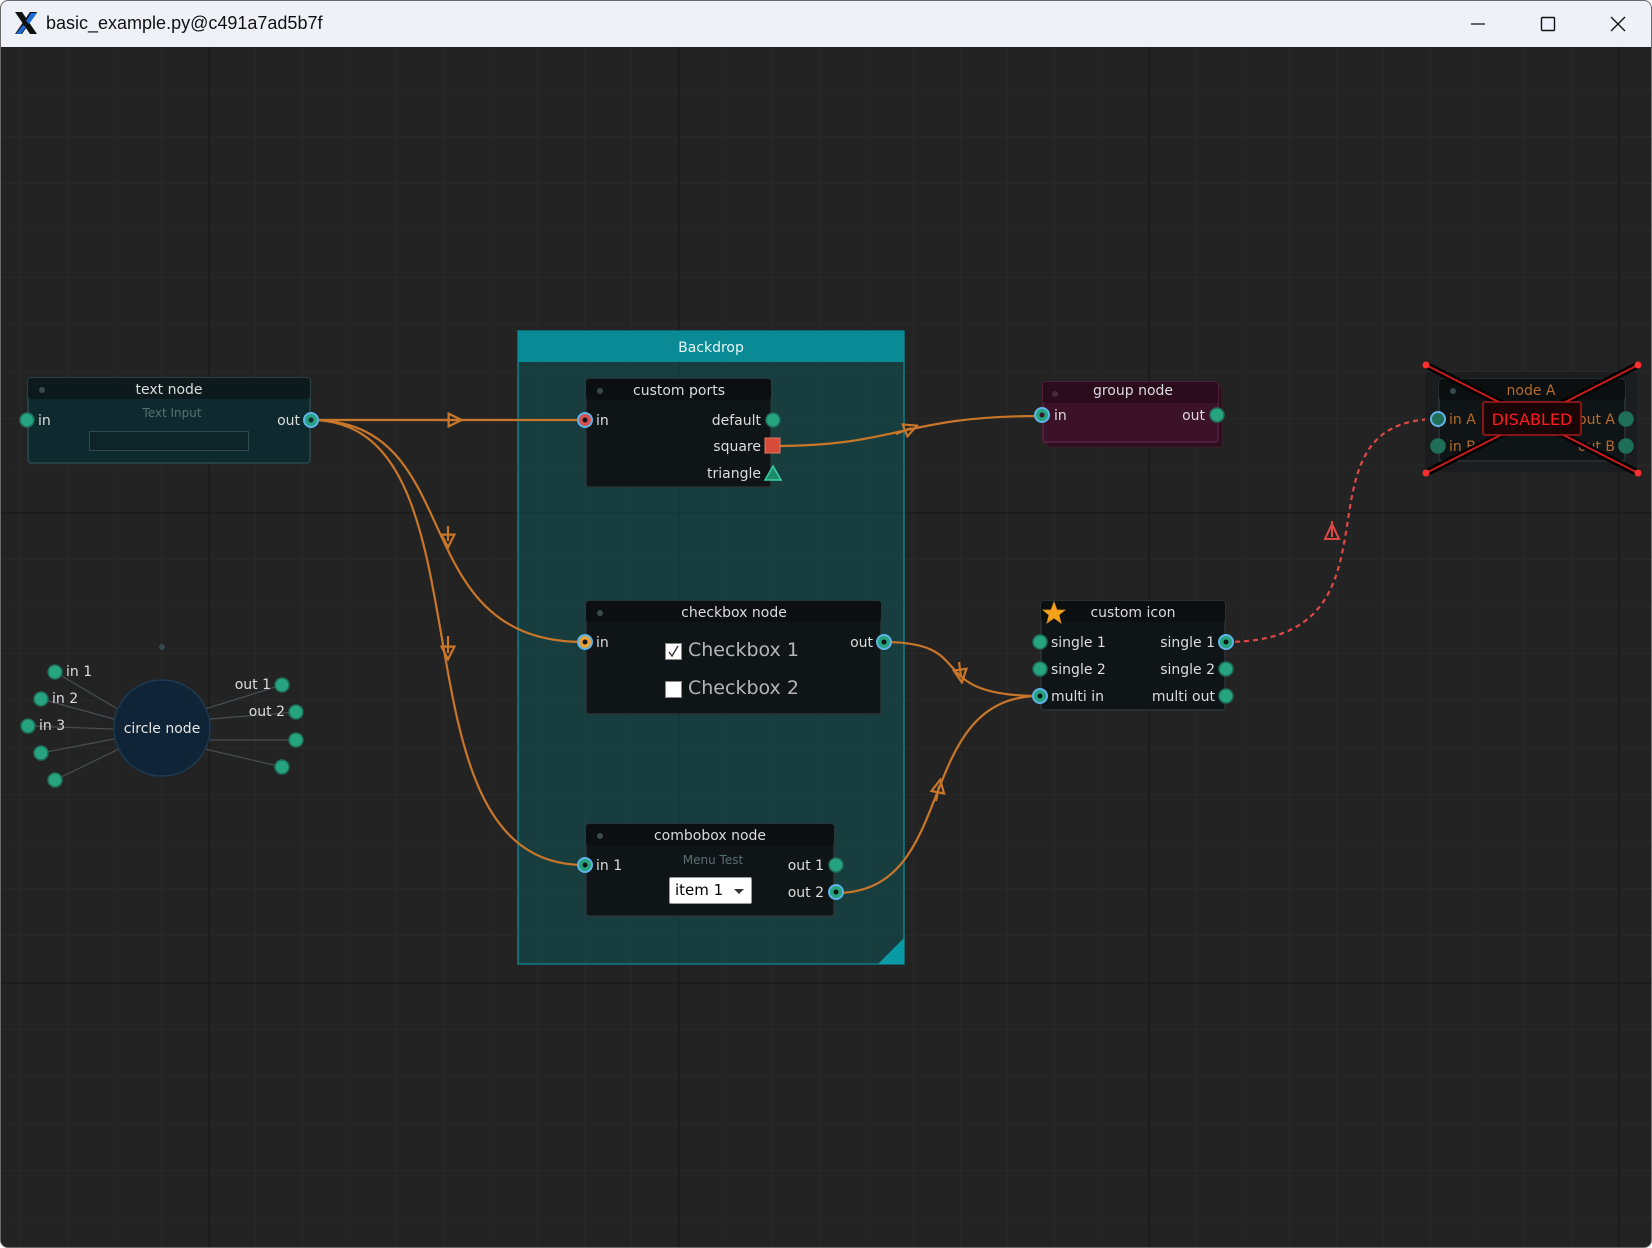  Describe the element at coordinates (169, 441) in the screenshot. I see `text-node-input-field` at that location.